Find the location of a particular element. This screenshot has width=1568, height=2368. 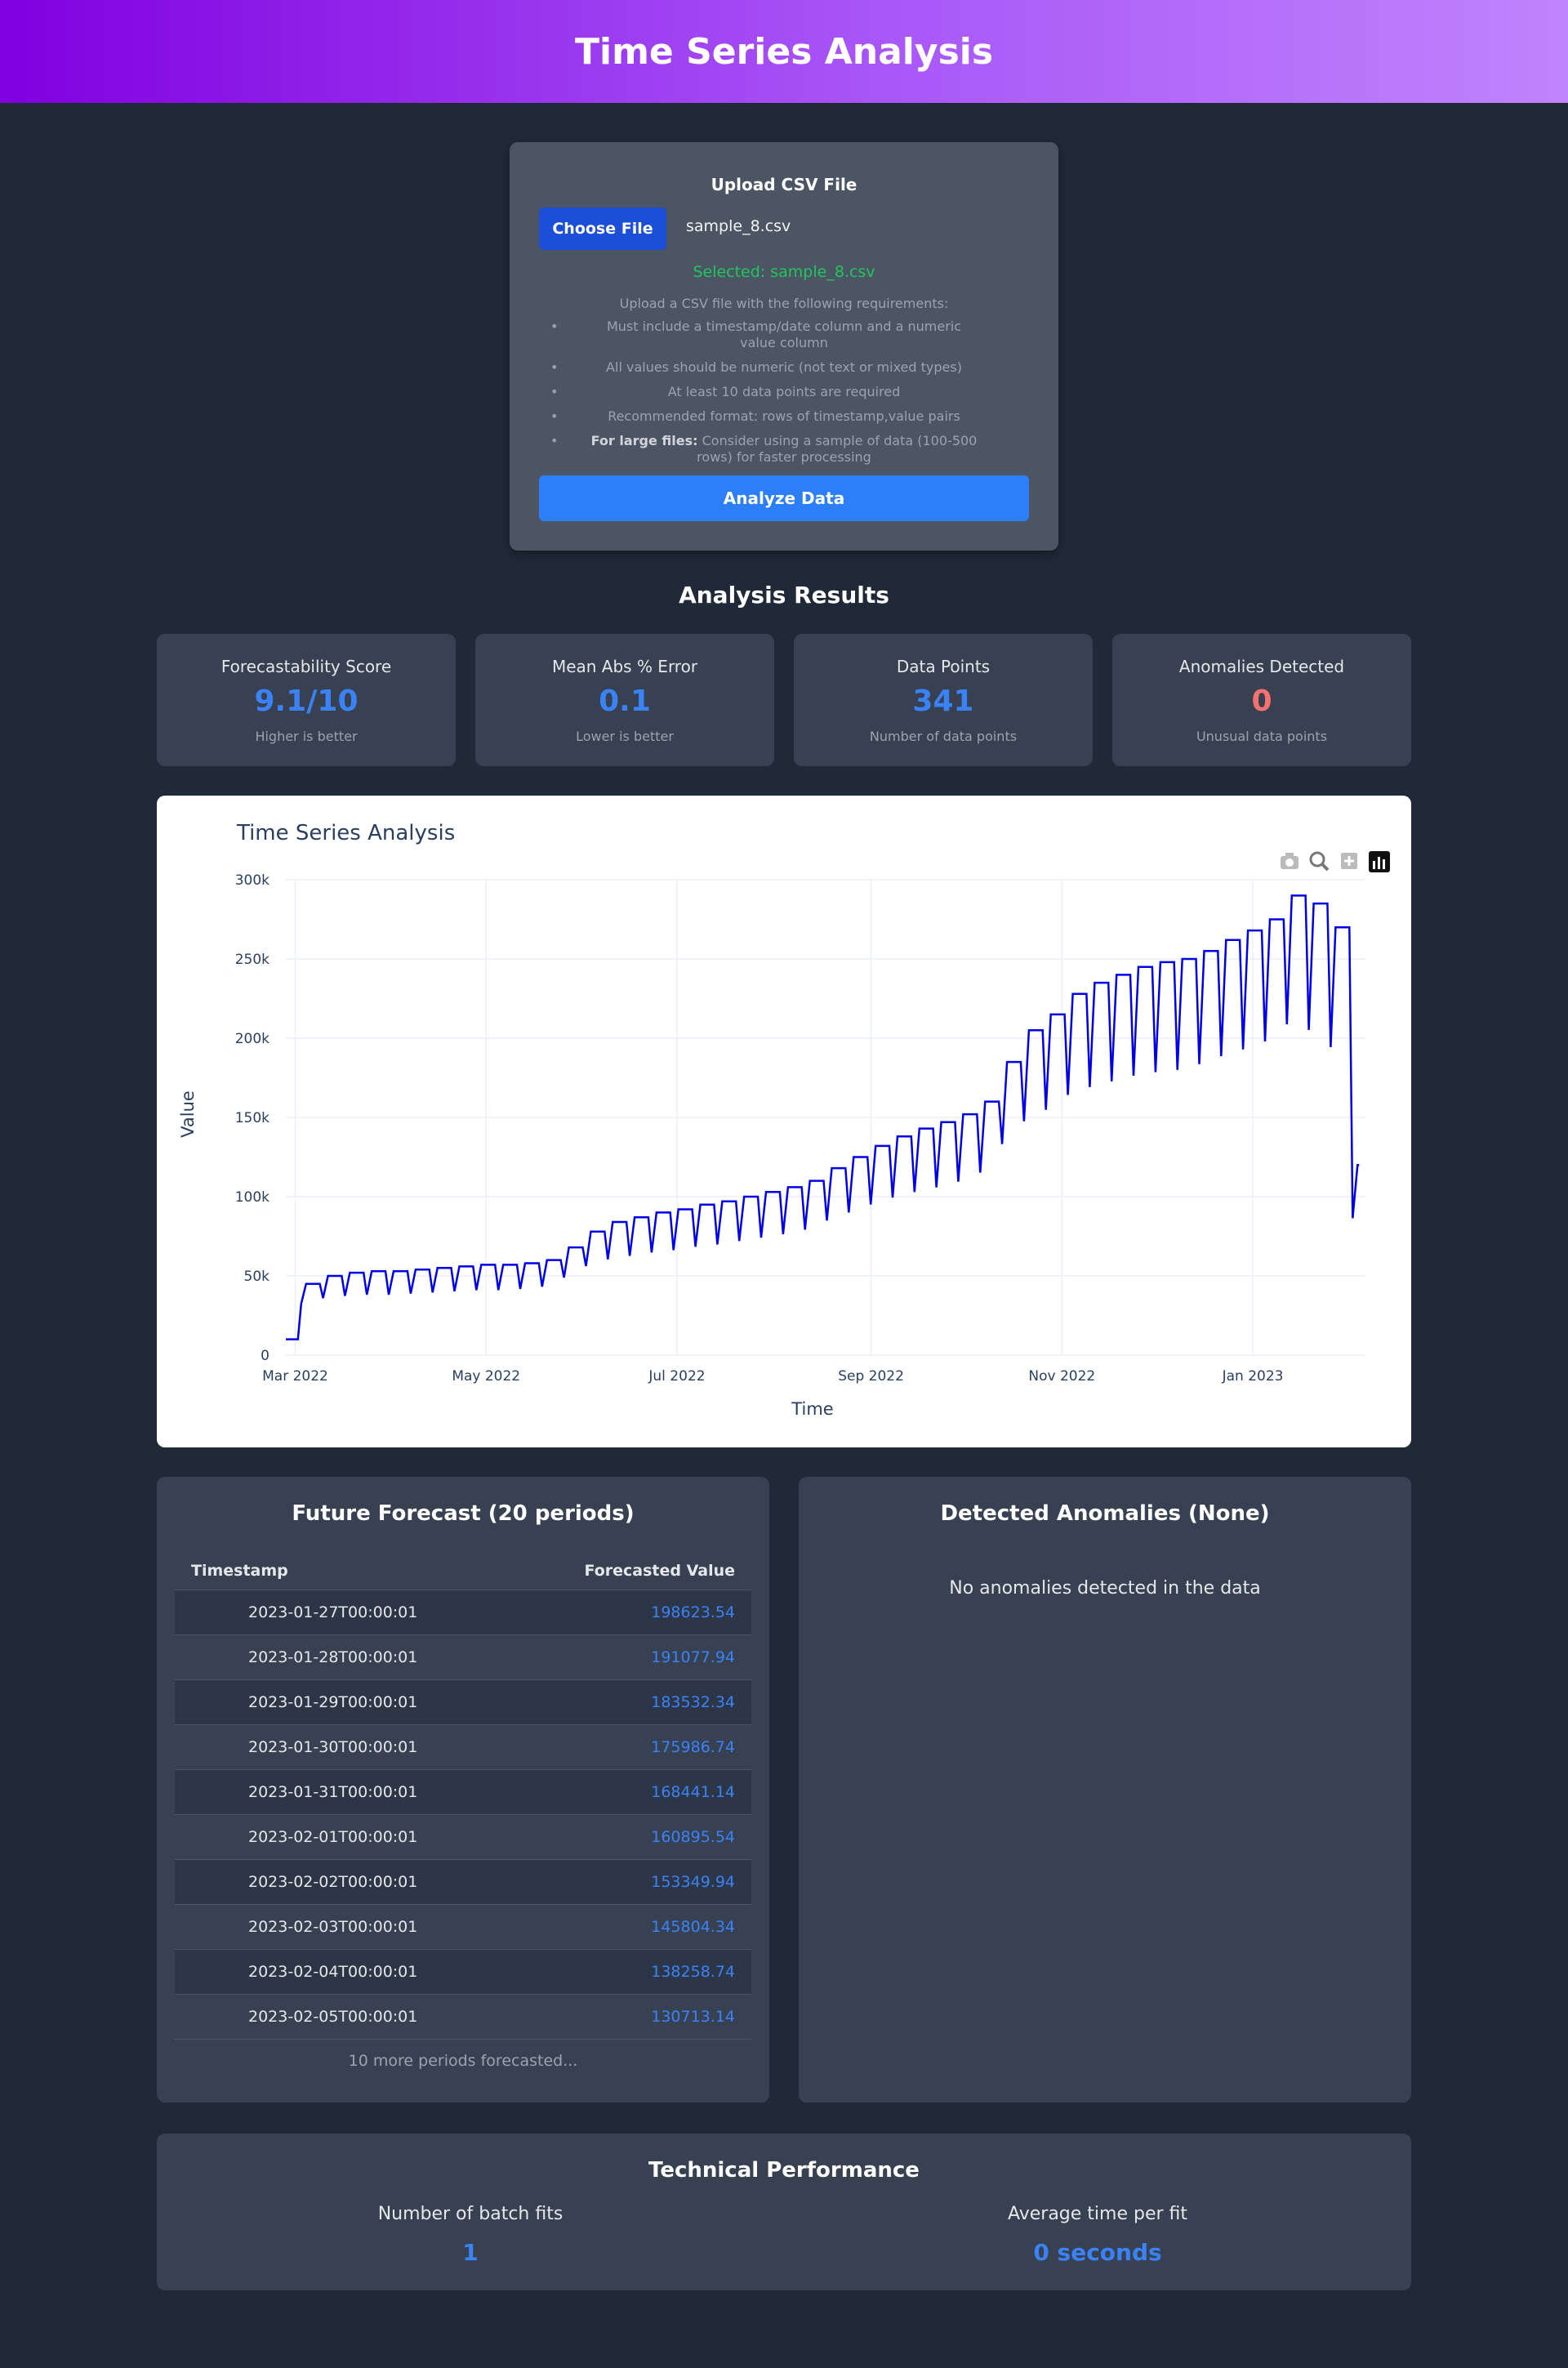

x-tick-label: May 2022 is located at coordinates (486, 1376).